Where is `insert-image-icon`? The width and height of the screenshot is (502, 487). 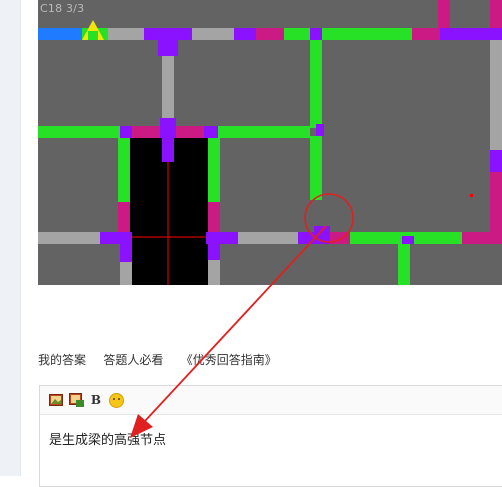 insert-image-icon is located at coordinates (76, 400).